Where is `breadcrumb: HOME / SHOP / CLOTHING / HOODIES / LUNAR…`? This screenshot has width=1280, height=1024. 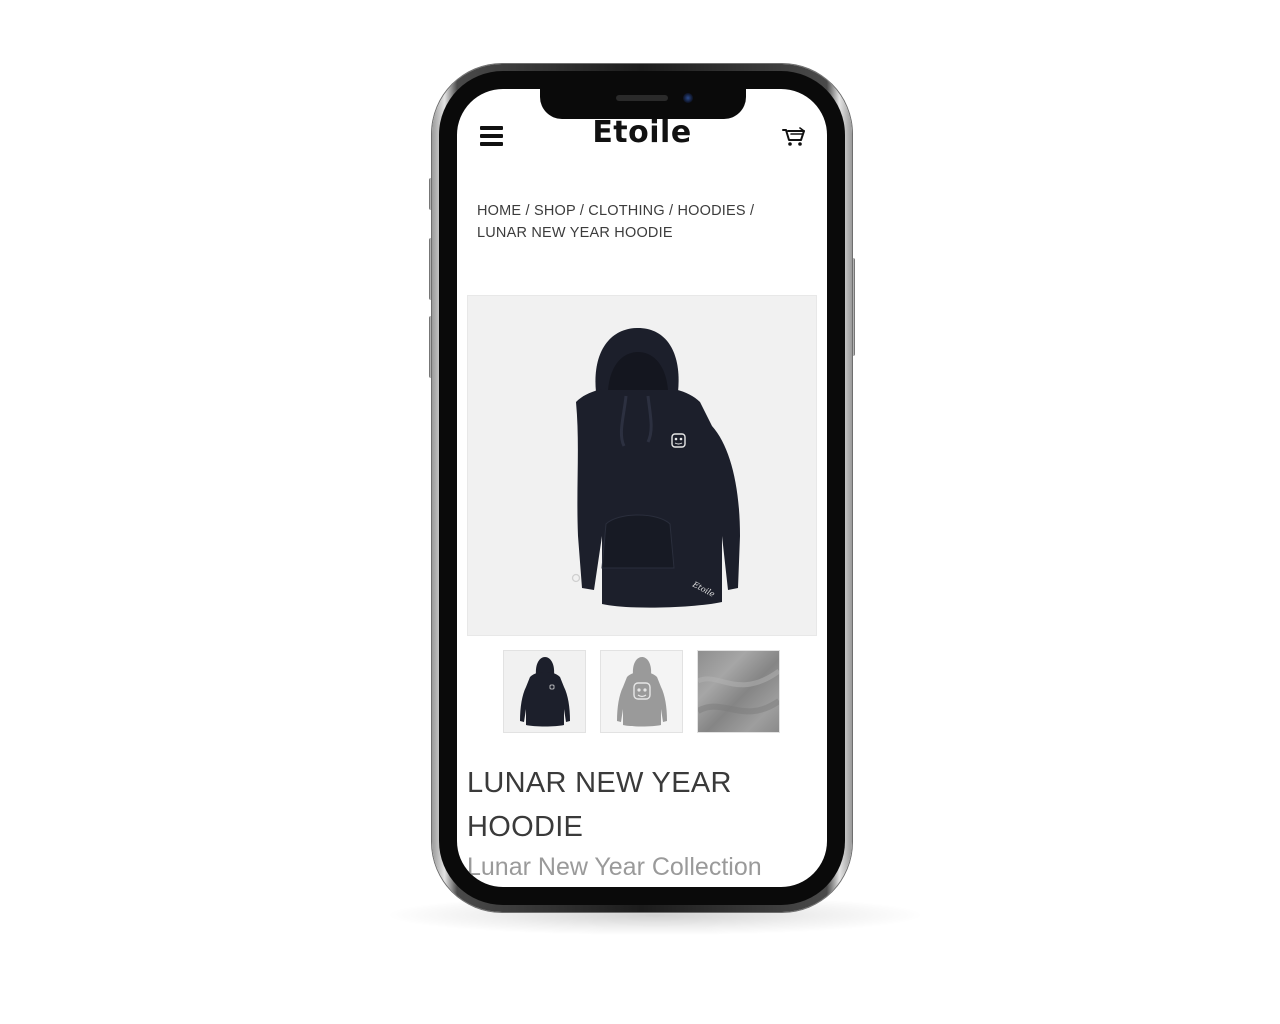
breadcrumb: HOME / SHOP / CLOTHING / HOODIES / LUNAR… is located at coordinates (642, 222).